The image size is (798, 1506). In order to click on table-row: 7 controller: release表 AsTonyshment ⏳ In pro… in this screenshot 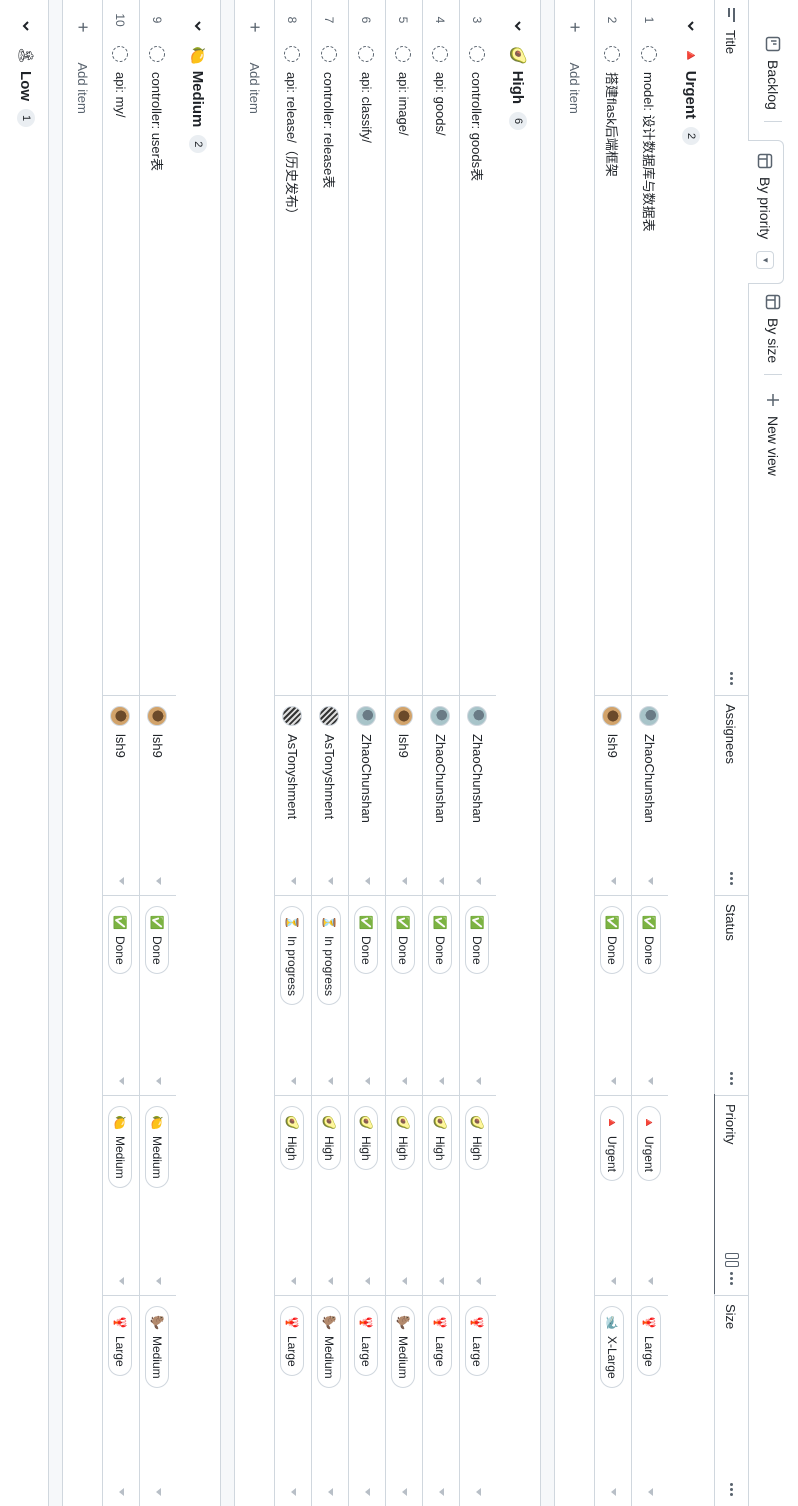, I will do `click(329, 753)`.